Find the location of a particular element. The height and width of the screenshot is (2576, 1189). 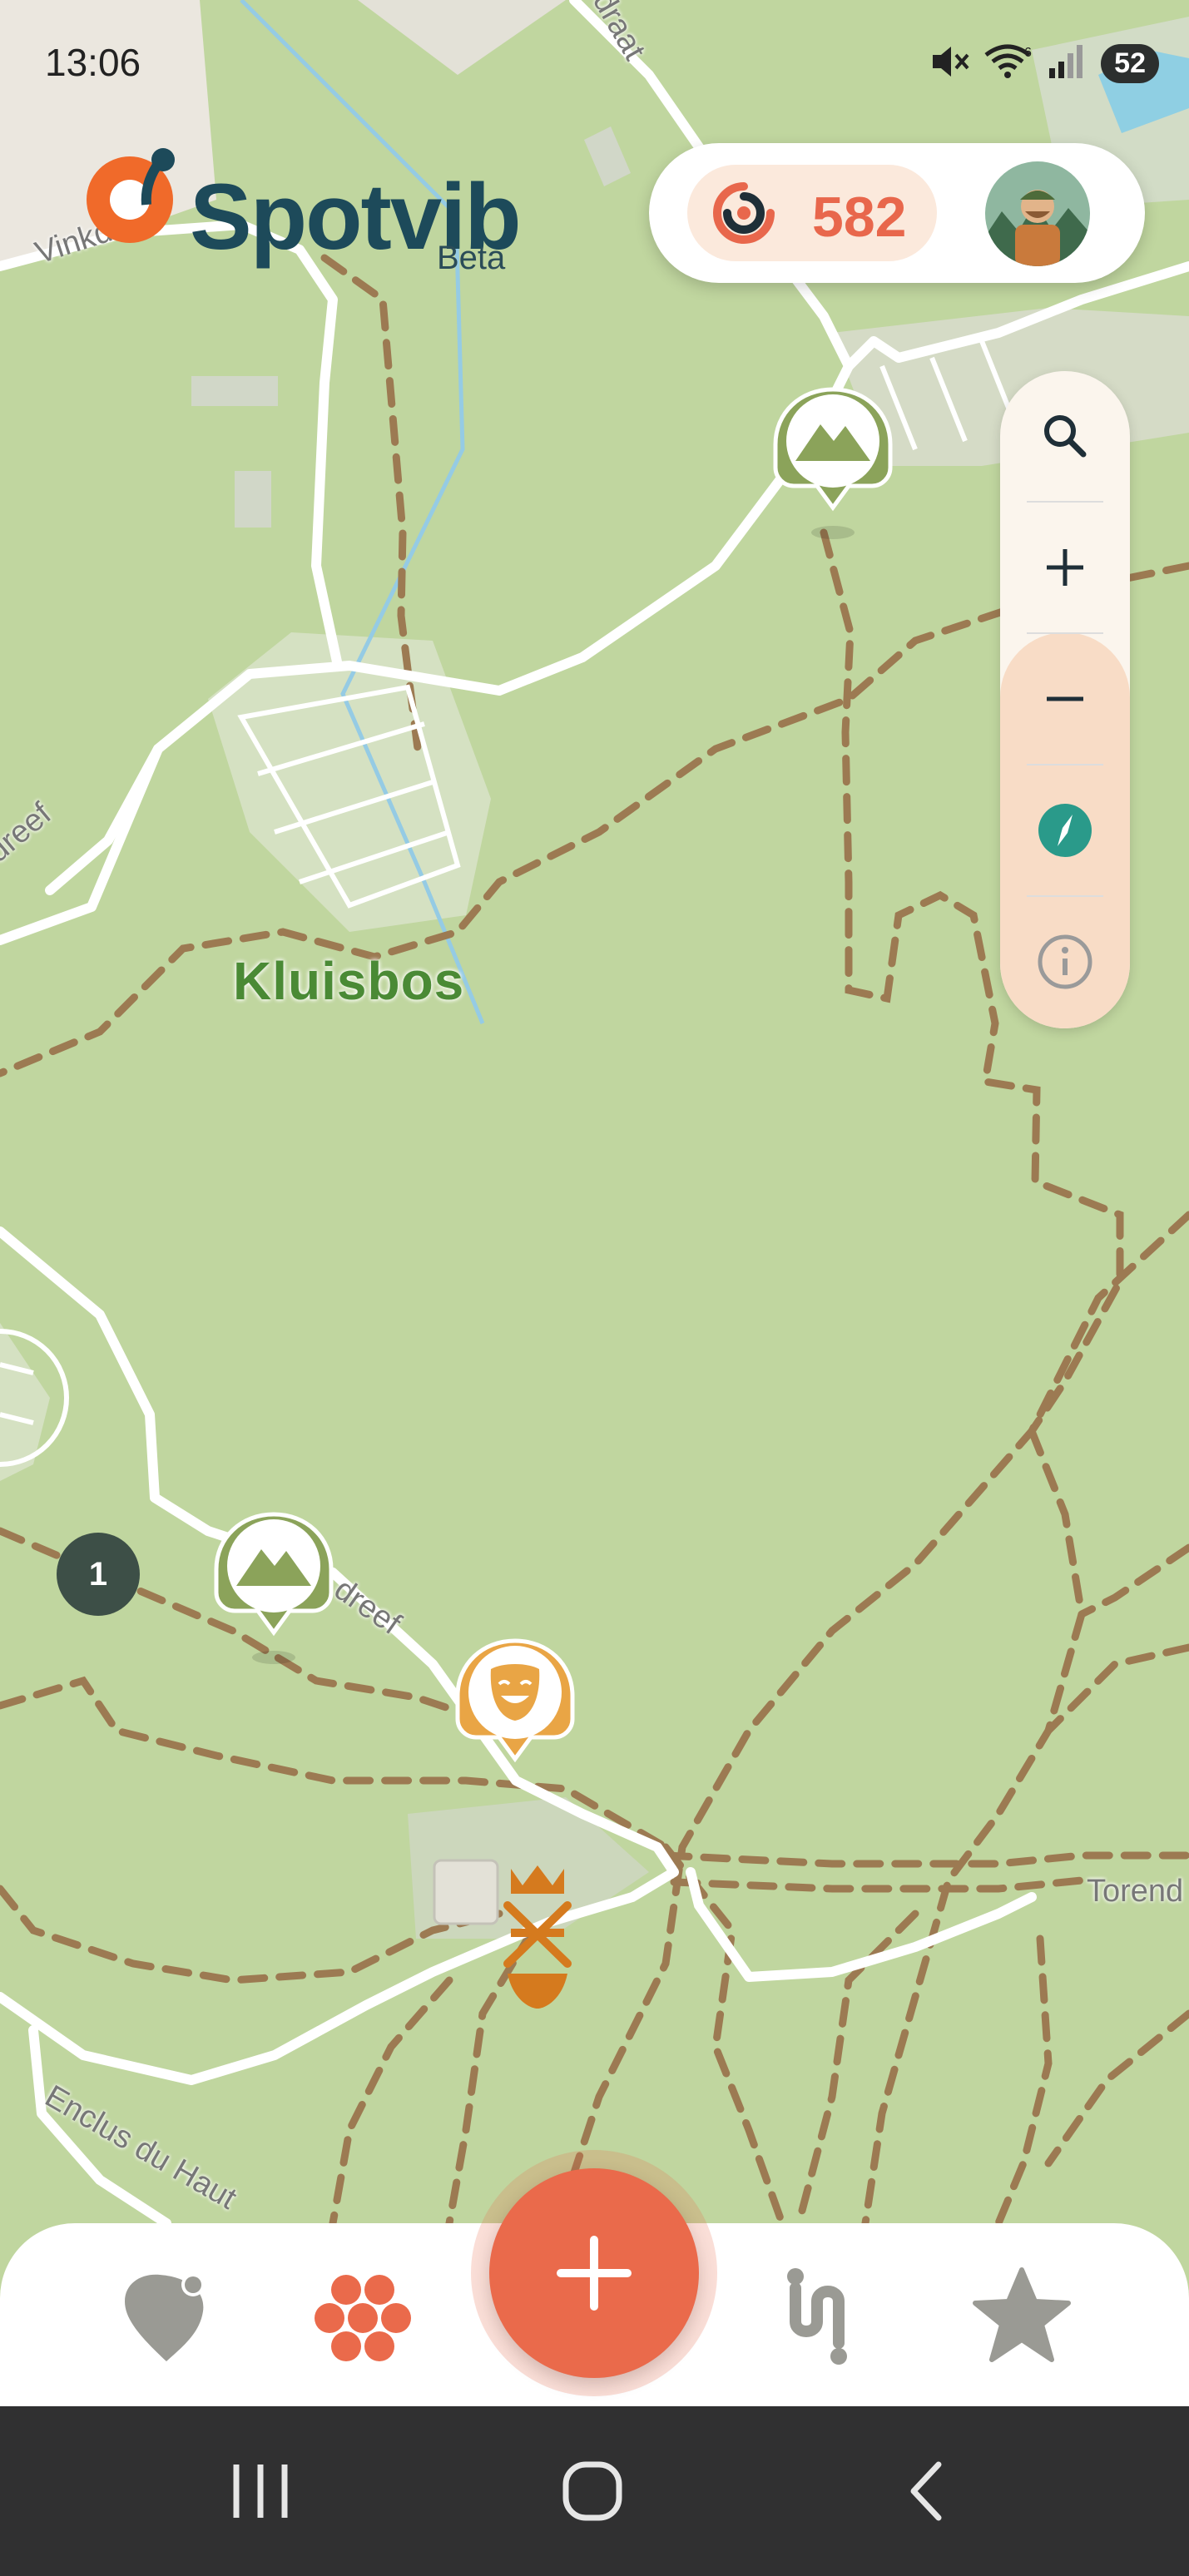

zoom-out-button is located at coordinates (1065, 699).